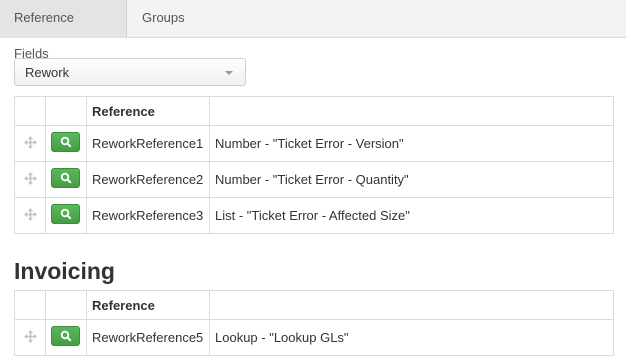 The image size is (626, 363). What do you see at coordinates (47, 72) in the screenshot?
I see `select-value: Rework` at bounding box center [47, 72].